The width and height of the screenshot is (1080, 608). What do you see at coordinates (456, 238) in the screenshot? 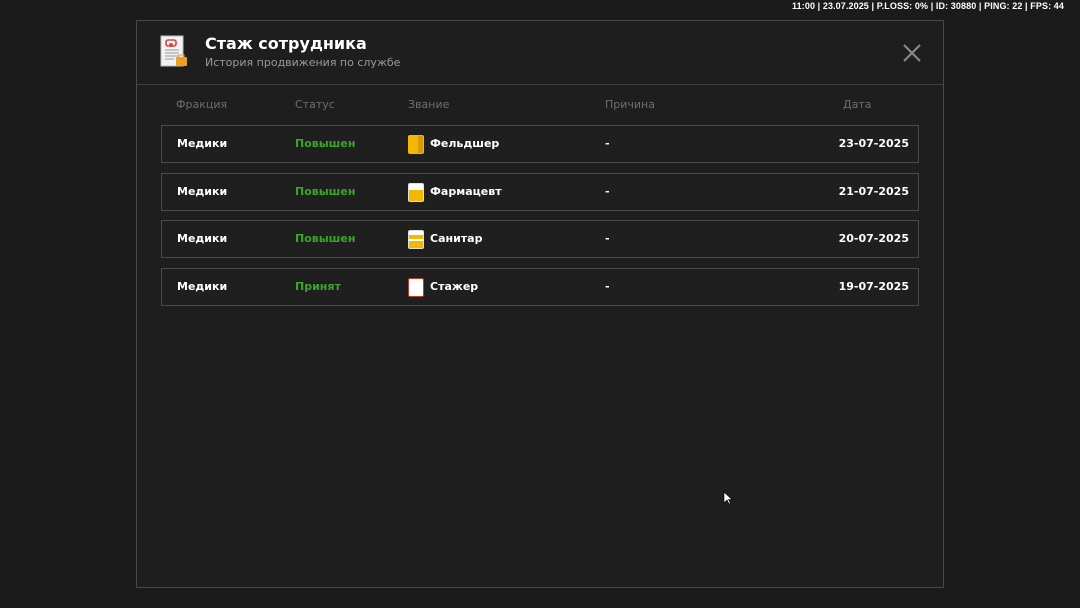
I see `row-rank: Санитар` at bounding box center [456, 238].